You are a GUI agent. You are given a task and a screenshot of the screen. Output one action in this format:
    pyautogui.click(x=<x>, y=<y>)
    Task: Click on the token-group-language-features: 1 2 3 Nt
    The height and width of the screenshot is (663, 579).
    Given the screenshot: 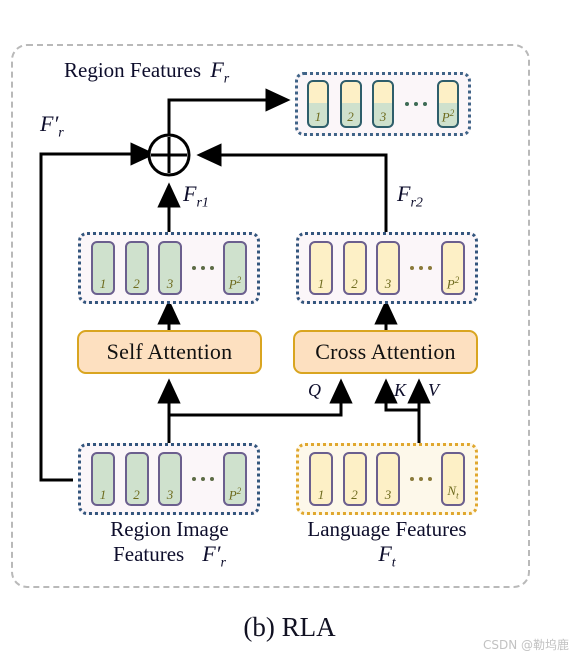 What is the action you would take?
    pyautogui.click(x=387, y=479)
    